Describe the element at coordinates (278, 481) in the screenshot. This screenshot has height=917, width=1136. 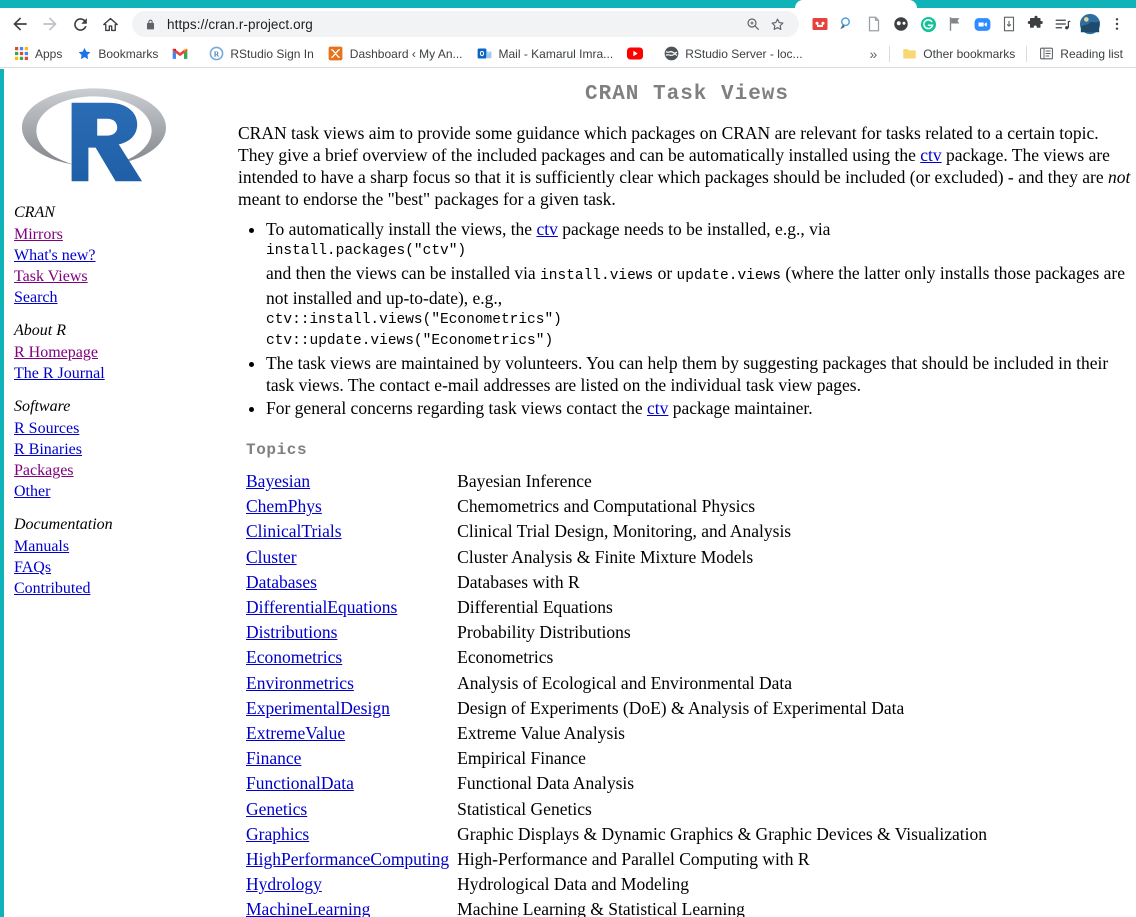
I see `topic-link-bayesian: Bayesian` at that location.